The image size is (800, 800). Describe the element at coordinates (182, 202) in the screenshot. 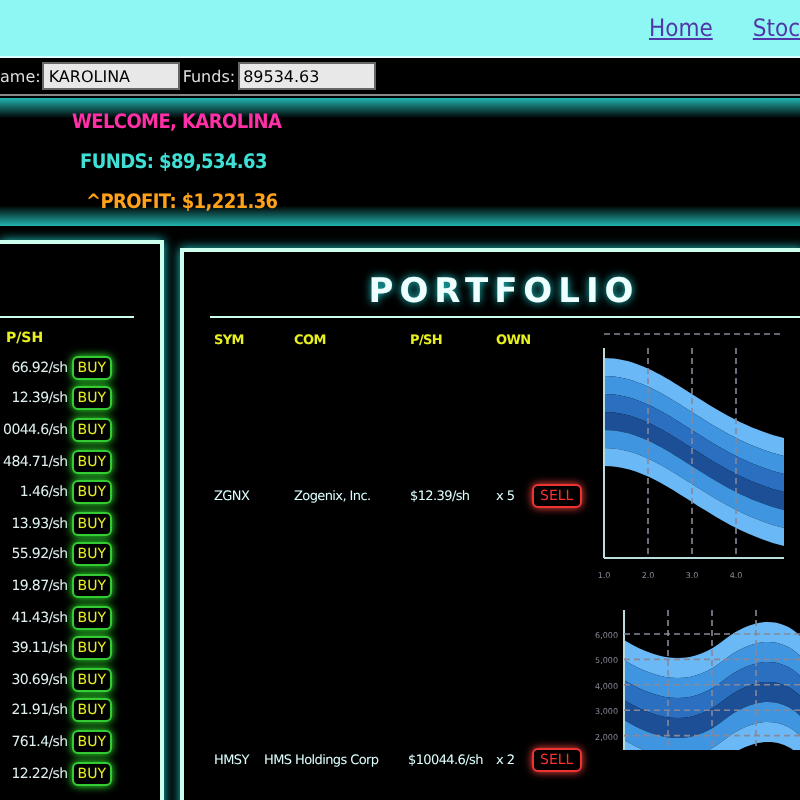

I see `profit-text: ^PROFIT: $1,221.36` at that location.